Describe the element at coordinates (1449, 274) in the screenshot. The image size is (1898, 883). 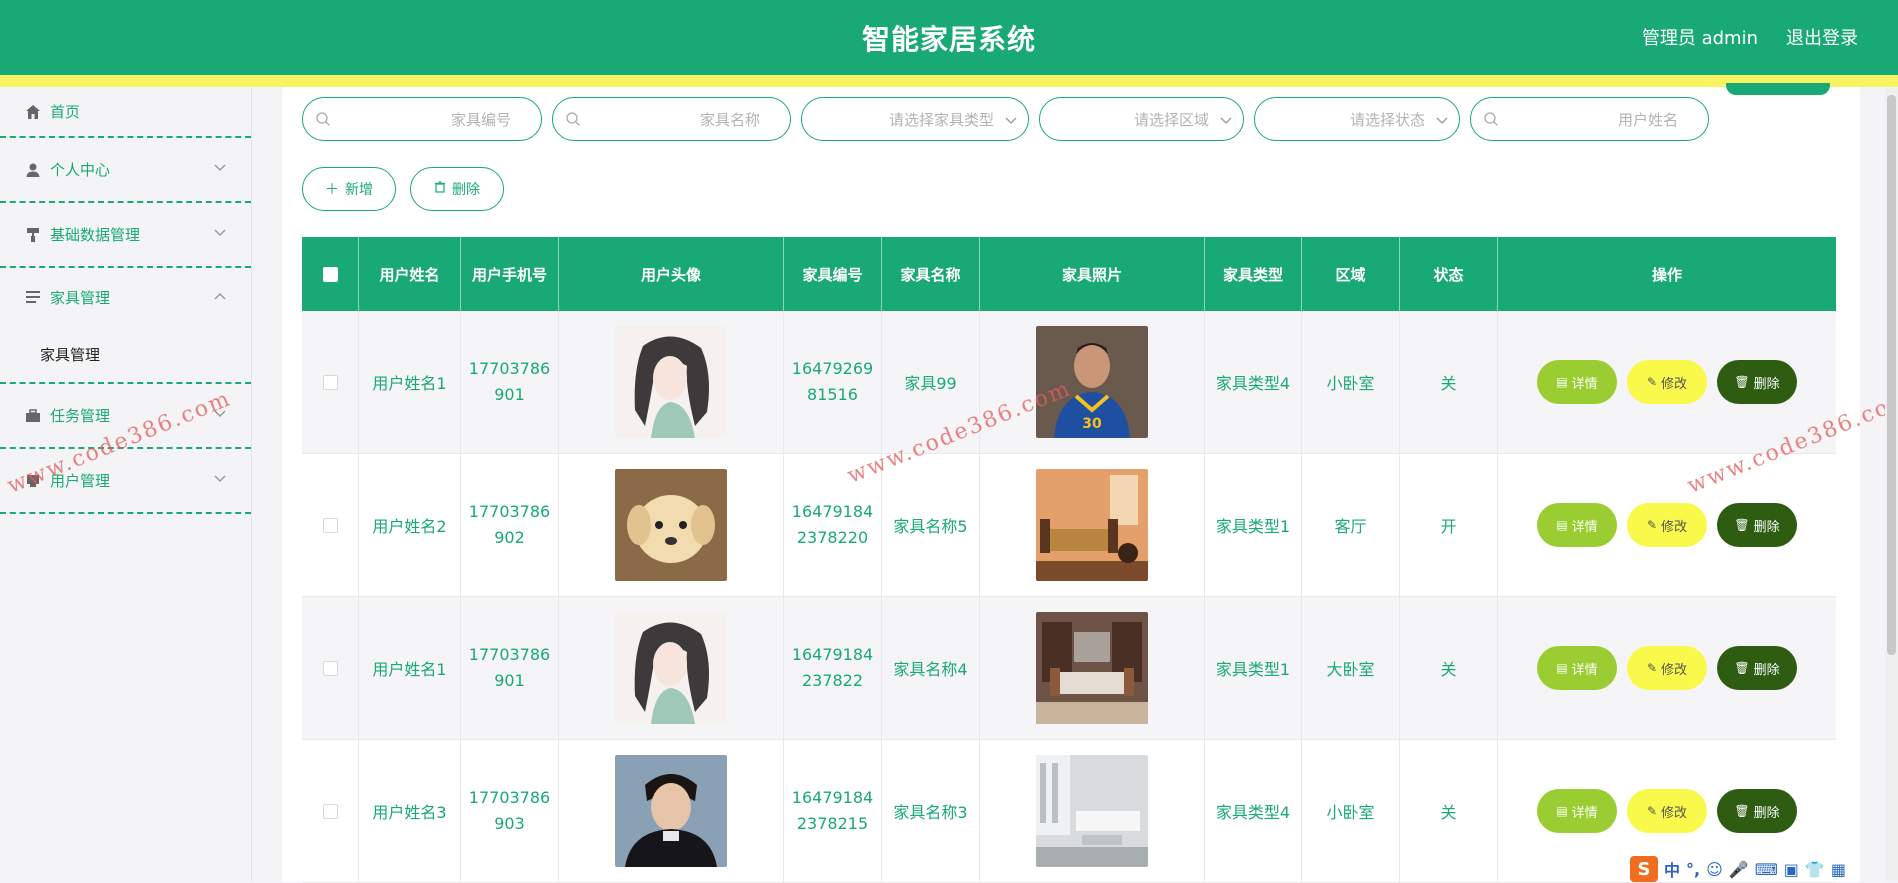
I see `col-header: 状态` at that location.